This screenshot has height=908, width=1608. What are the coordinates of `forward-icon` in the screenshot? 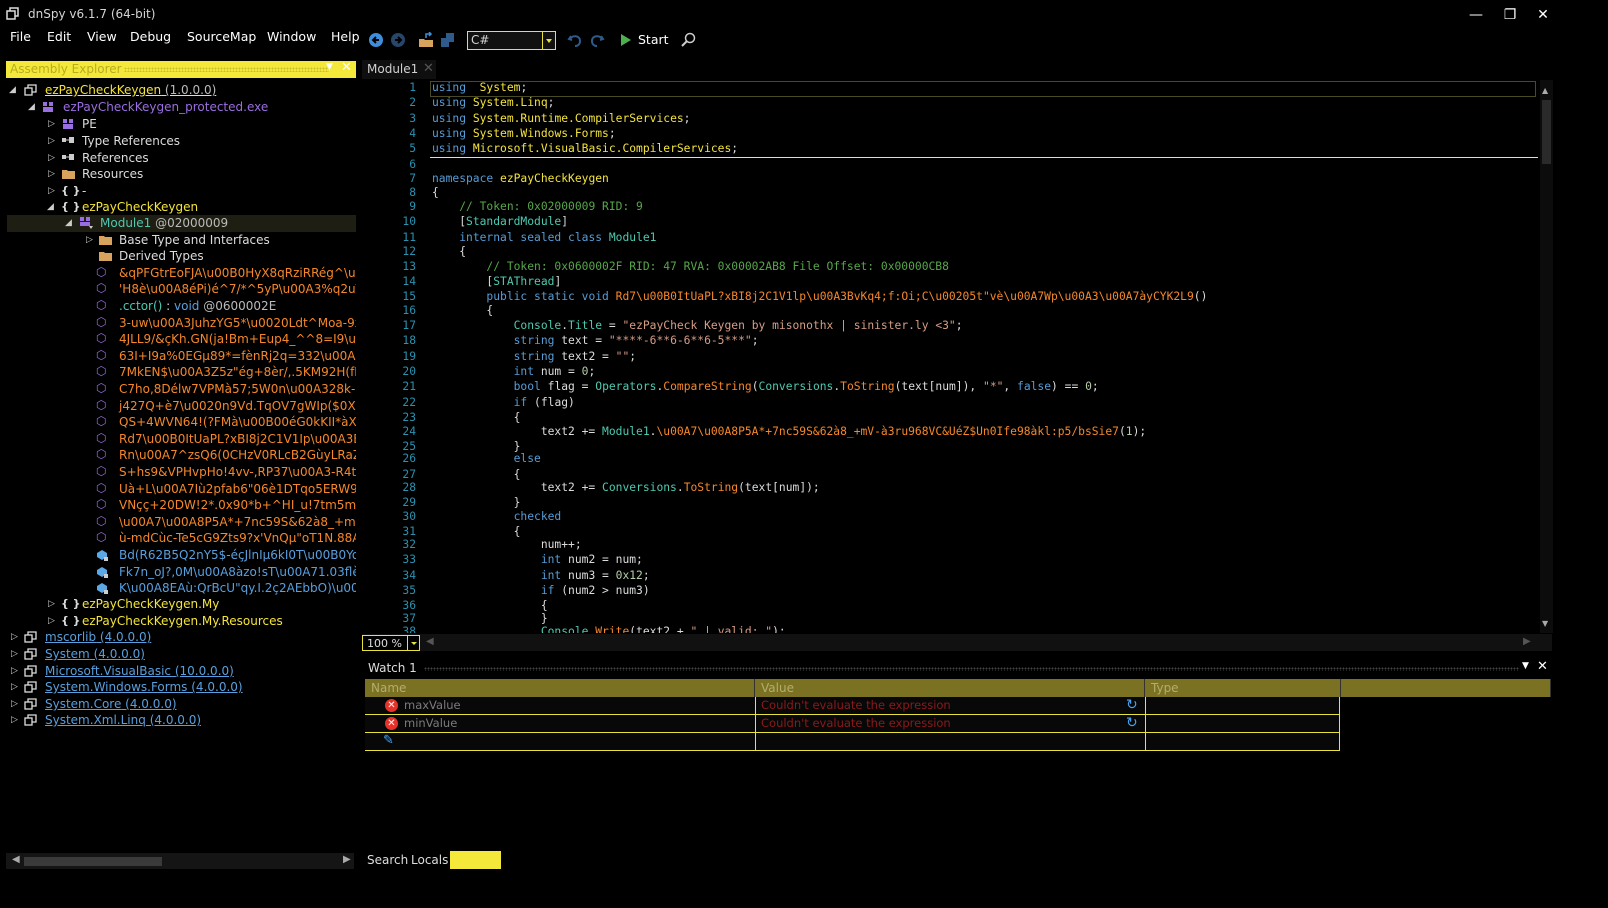 It's located at (398, 40).